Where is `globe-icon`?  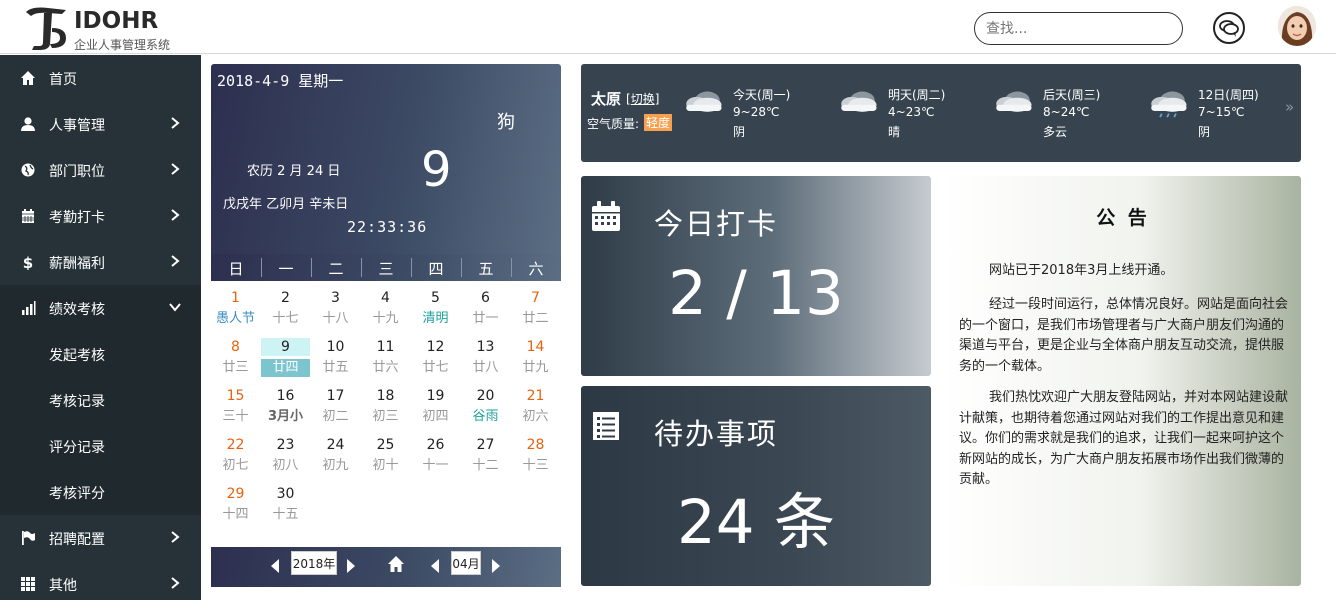 globe-icon is located at coordinates (28, 170).